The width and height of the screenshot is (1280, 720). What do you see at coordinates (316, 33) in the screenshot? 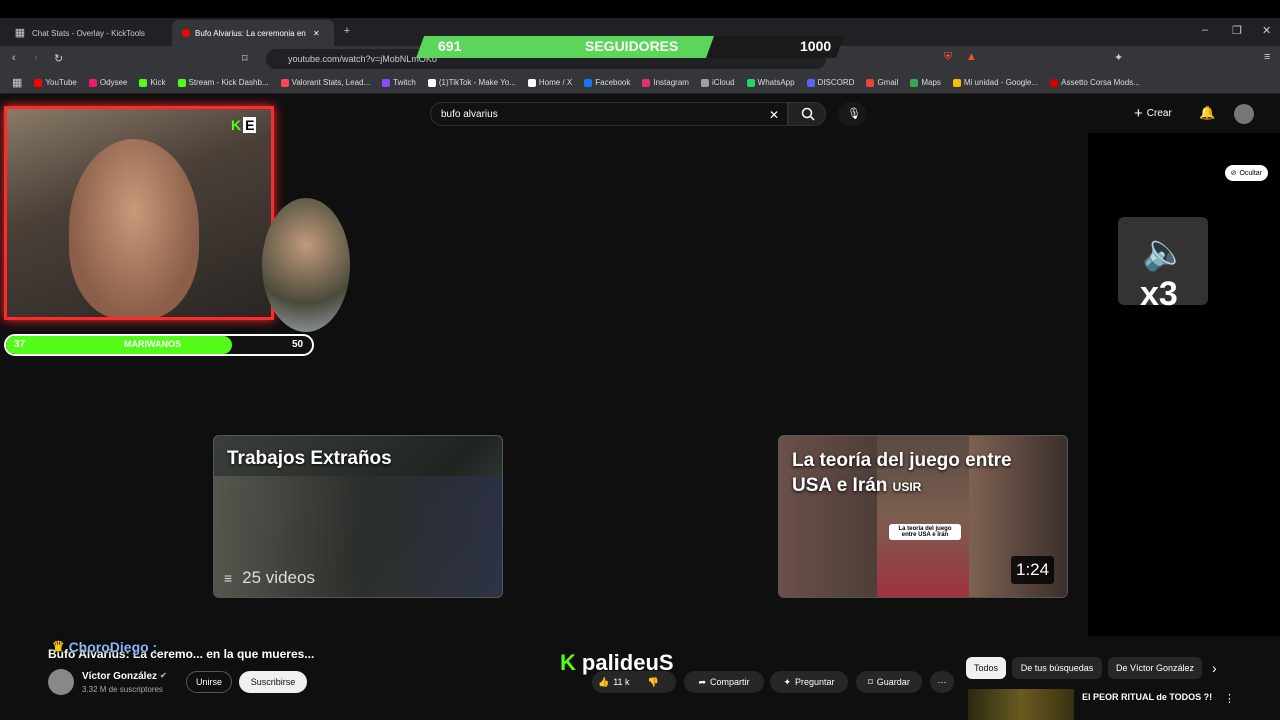
I see `tab-close-icon: ✕` at bounding box center [316, 33].